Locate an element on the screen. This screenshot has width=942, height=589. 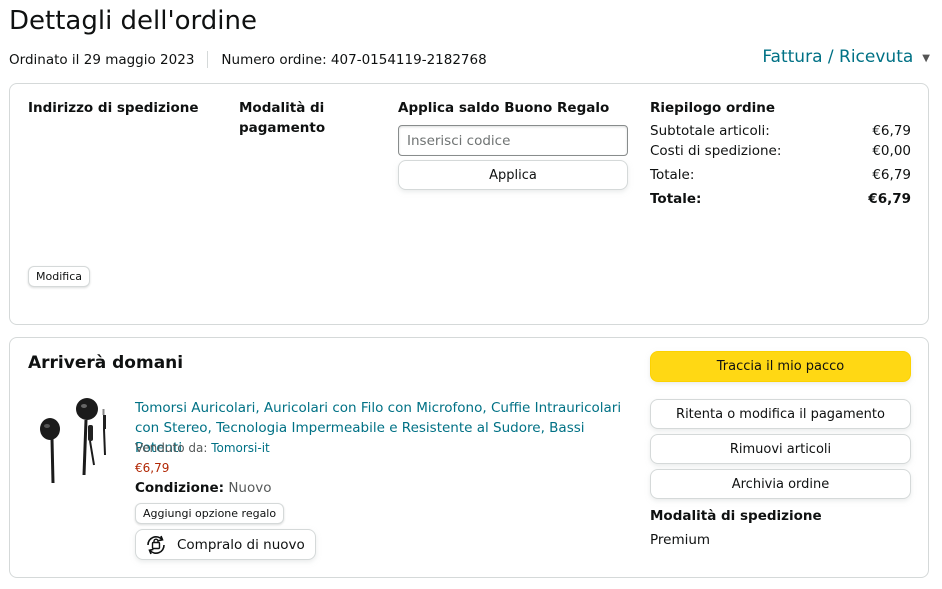
remove-items-label: Rimuovi articoli is located at coordinates (780, 449).